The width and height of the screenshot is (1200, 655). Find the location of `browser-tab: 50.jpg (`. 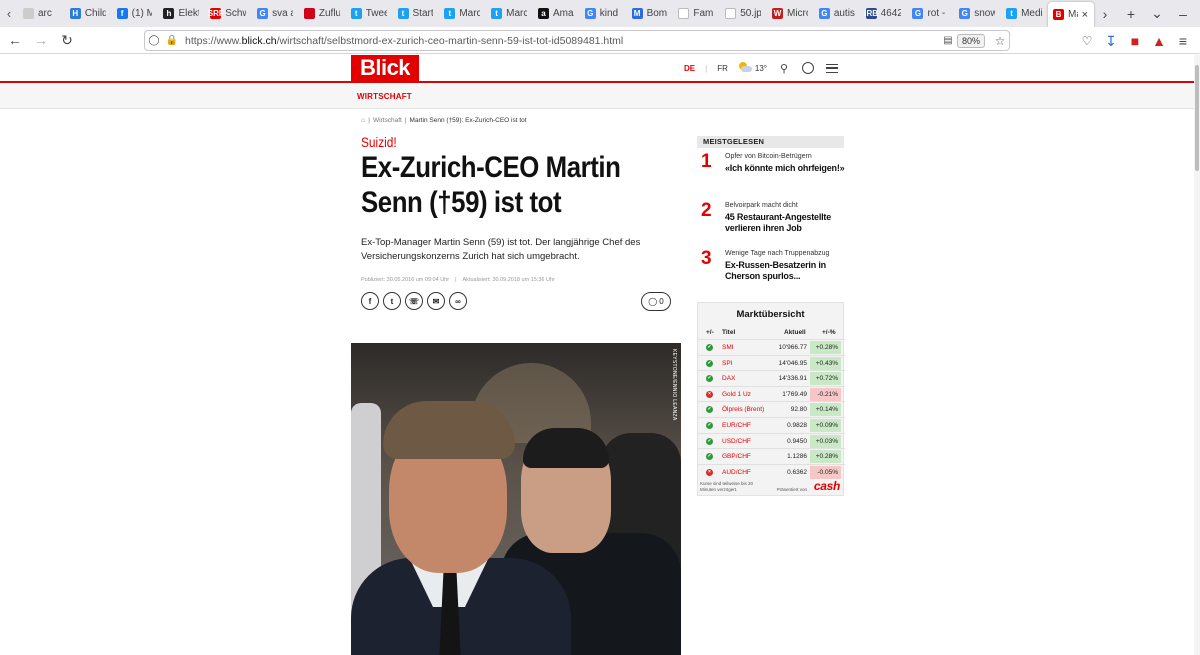

browser-tab: 50.jpg ( is located at coordinates (743, 13).